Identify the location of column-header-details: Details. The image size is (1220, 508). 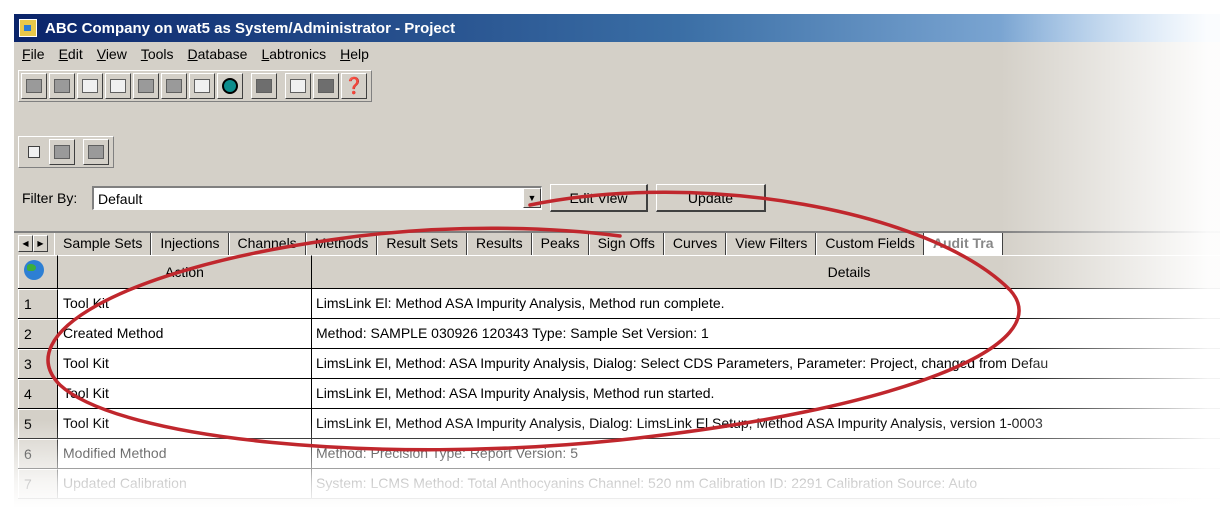
(766, 271).